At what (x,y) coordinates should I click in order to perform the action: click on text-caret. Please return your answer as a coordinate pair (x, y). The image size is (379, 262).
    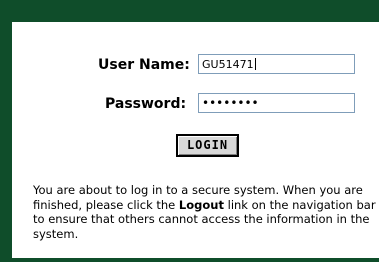
    Looking at the image, I should click on (255, 64).